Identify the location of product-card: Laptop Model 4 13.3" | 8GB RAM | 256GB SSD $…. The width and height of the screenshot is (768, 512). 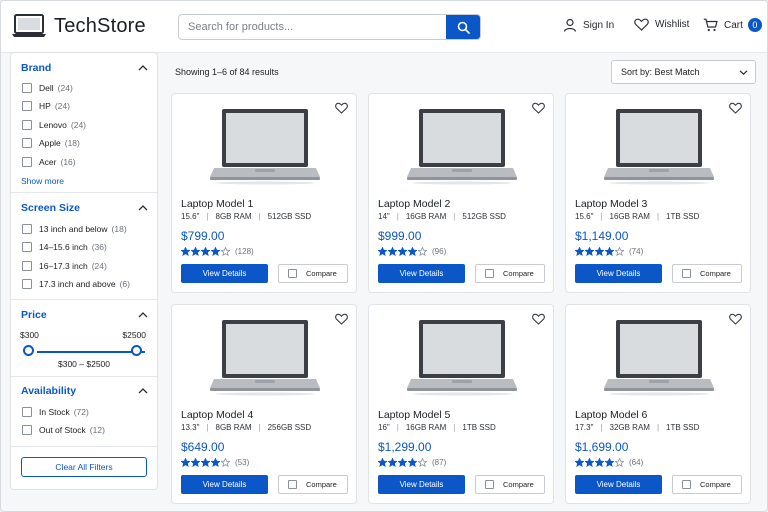
(264, 404).